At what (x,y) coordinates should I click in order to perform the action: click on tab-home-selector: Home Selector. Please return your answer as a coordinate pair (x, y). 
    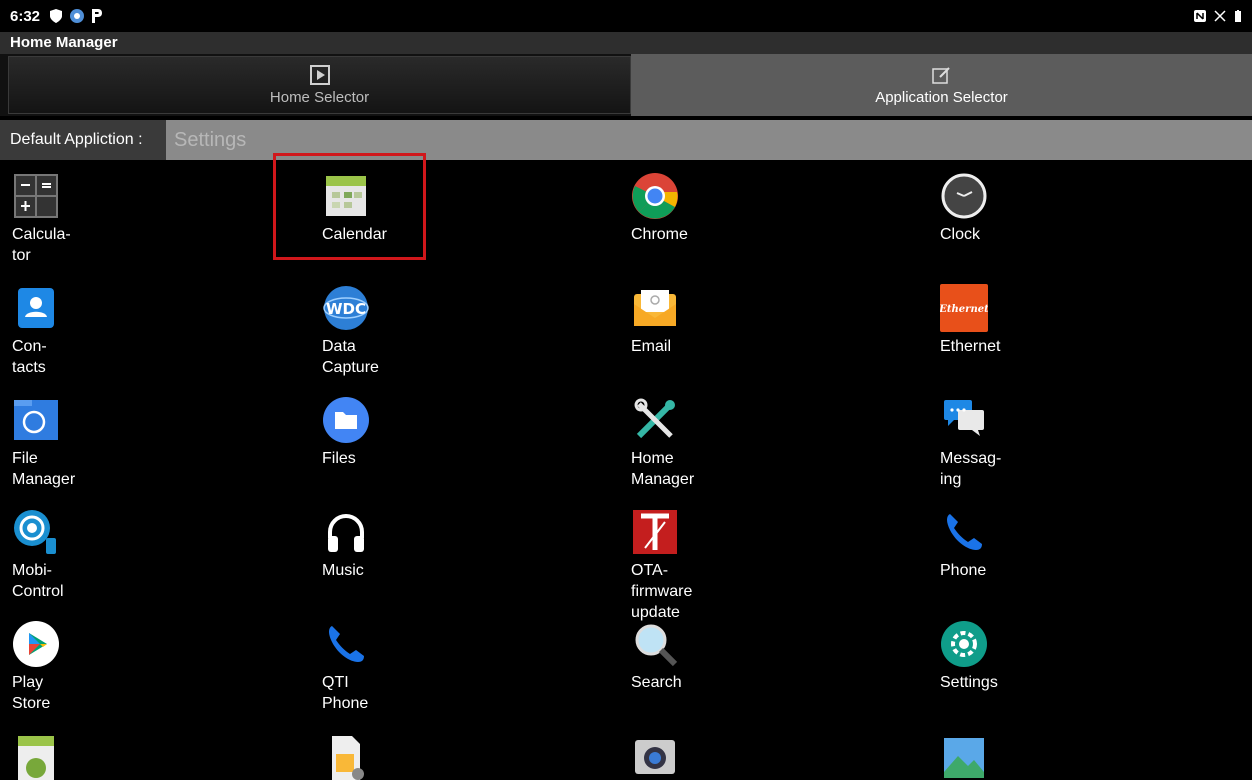
    Looking at the image, I should click on (319, 85).